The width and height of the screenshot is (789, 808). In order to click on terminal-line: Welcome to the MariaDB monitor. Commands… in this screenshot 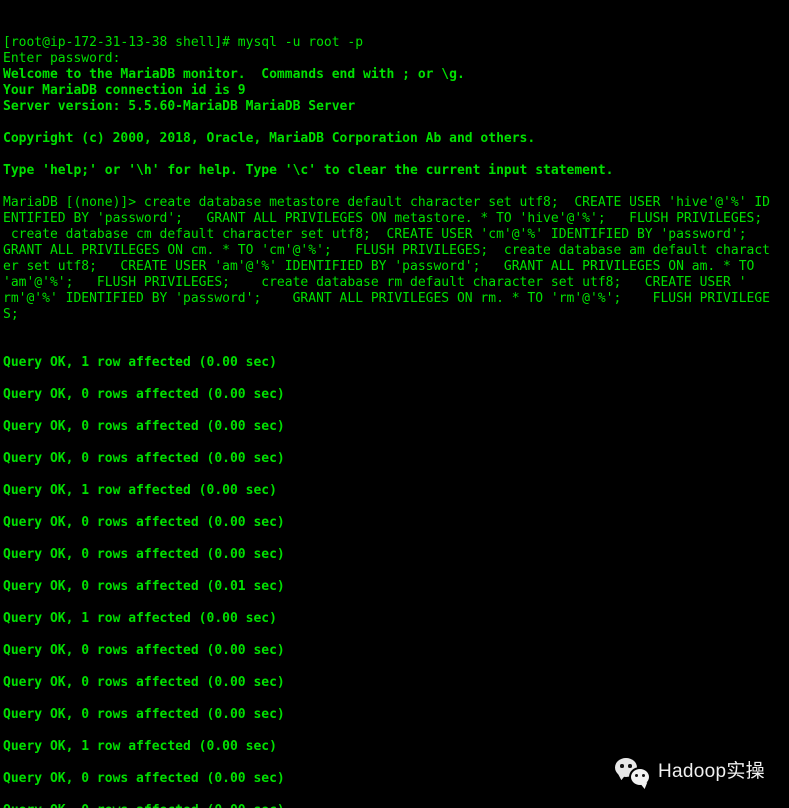, I will do `click(234, 74)`.